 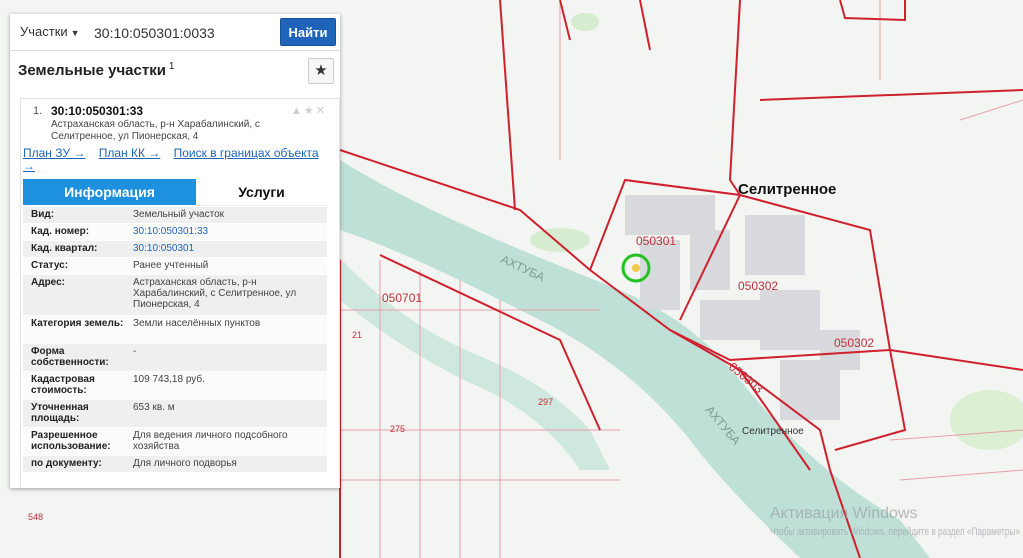 I want to click on result-cad-number: 30:10:050301:33, so click(x=97, y=111).